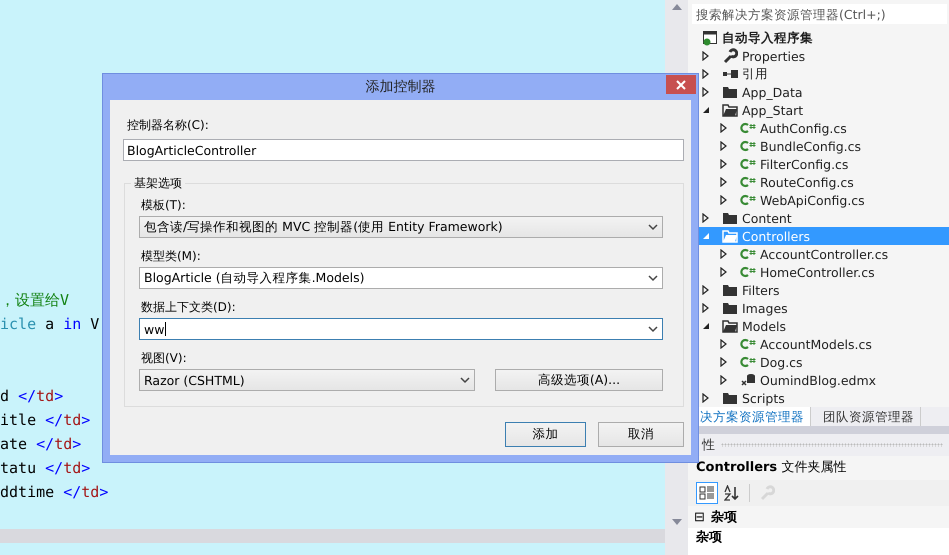 This screenshot has height=555, width=949. What do you see at coordinates (677, 7) in the screenshot?
I see `scroll-up-icon` at bounding box center [677, 7].